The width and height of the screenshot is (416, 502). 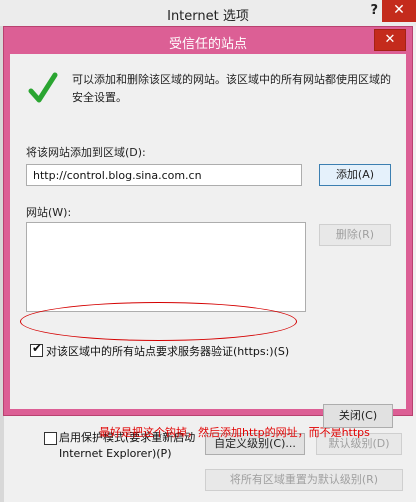 I want to click on annotation-ellipse, so click(x=158, y=321).